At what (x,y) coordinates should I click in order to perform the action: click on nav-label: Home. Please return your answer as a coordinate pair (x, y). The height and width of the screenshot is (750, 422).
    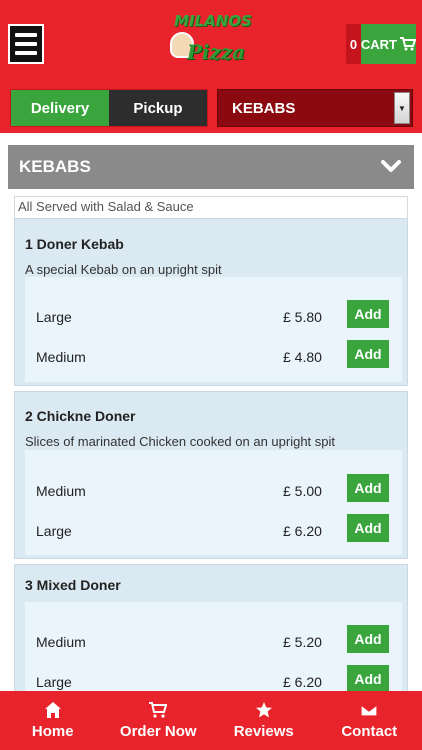
    Looking at the image, I should click on (52, 731).